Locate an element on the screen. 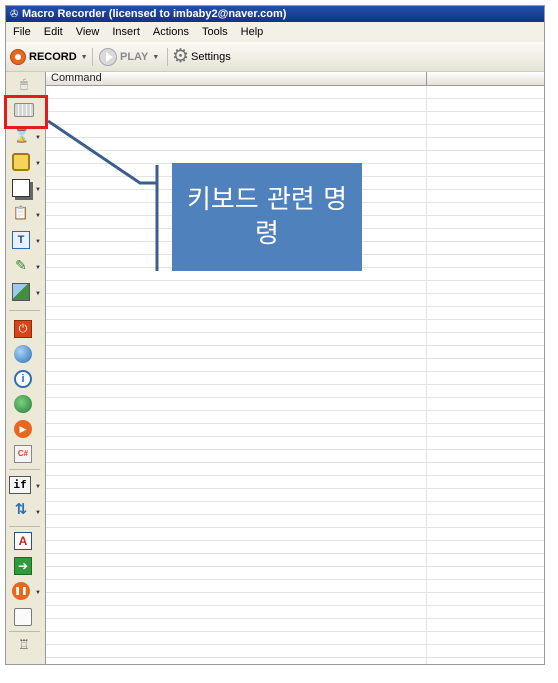 The image size is (558, 683). window-size-dropdown-icon: ▼ is located at coordinates (38, 190).